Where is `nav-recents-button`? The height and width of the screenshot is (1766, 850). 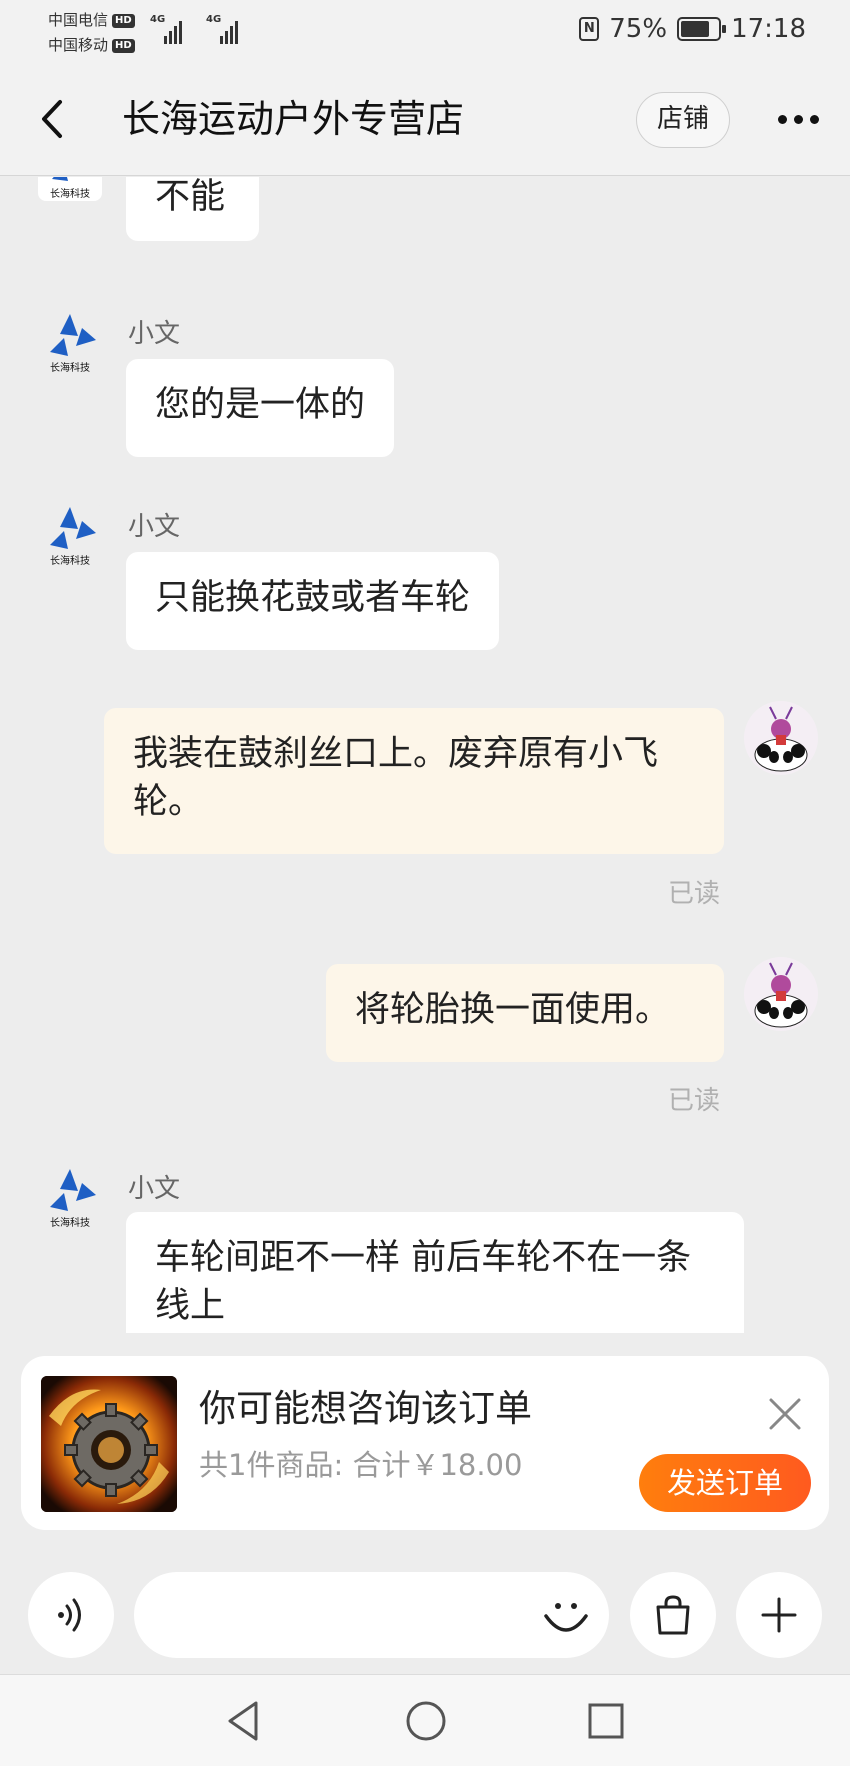 nav-recents-button is located at coordinates (606, 1721).